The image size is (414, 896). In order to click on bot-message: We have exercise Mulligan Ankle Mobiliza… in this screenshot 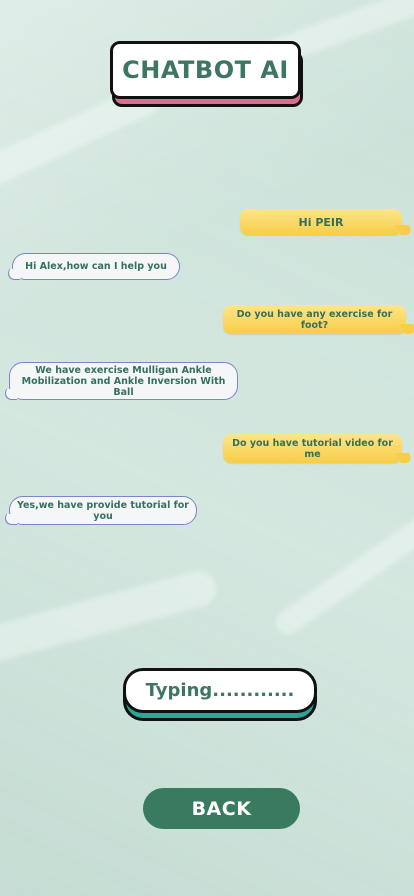, I will do `click(123, 381)`.